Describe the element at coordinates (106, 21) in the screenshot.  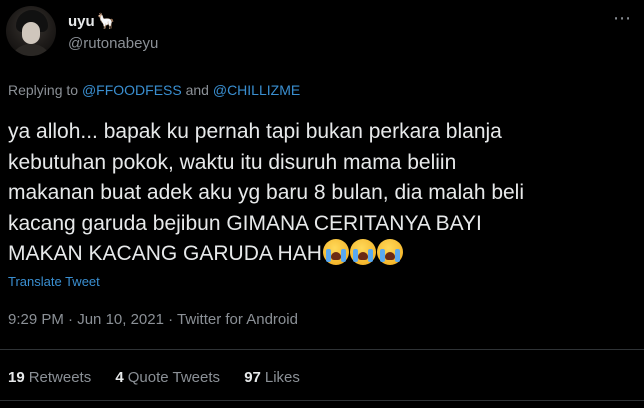
I see `llama-icon: 🦙` at that location.